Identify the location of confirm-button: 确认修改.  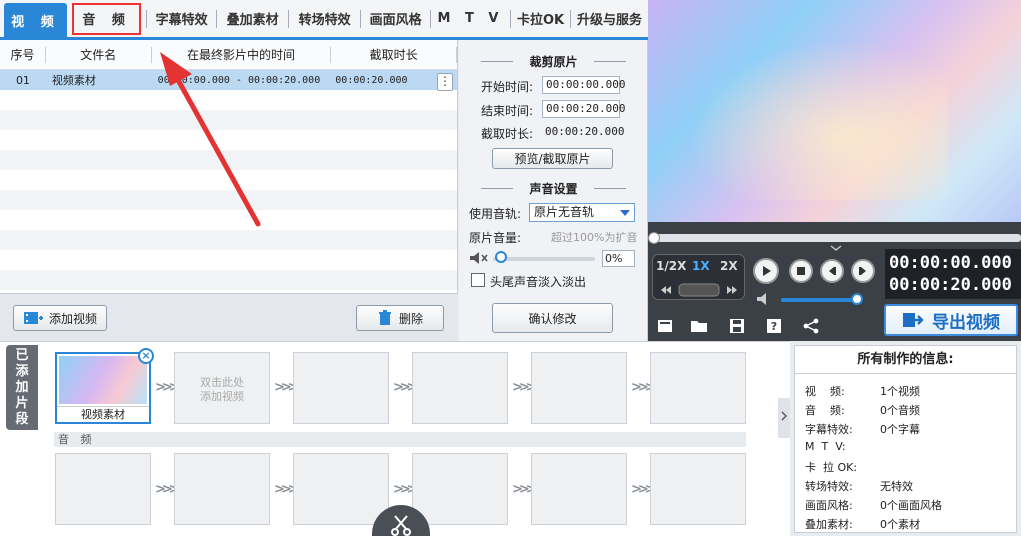
(552, 318).